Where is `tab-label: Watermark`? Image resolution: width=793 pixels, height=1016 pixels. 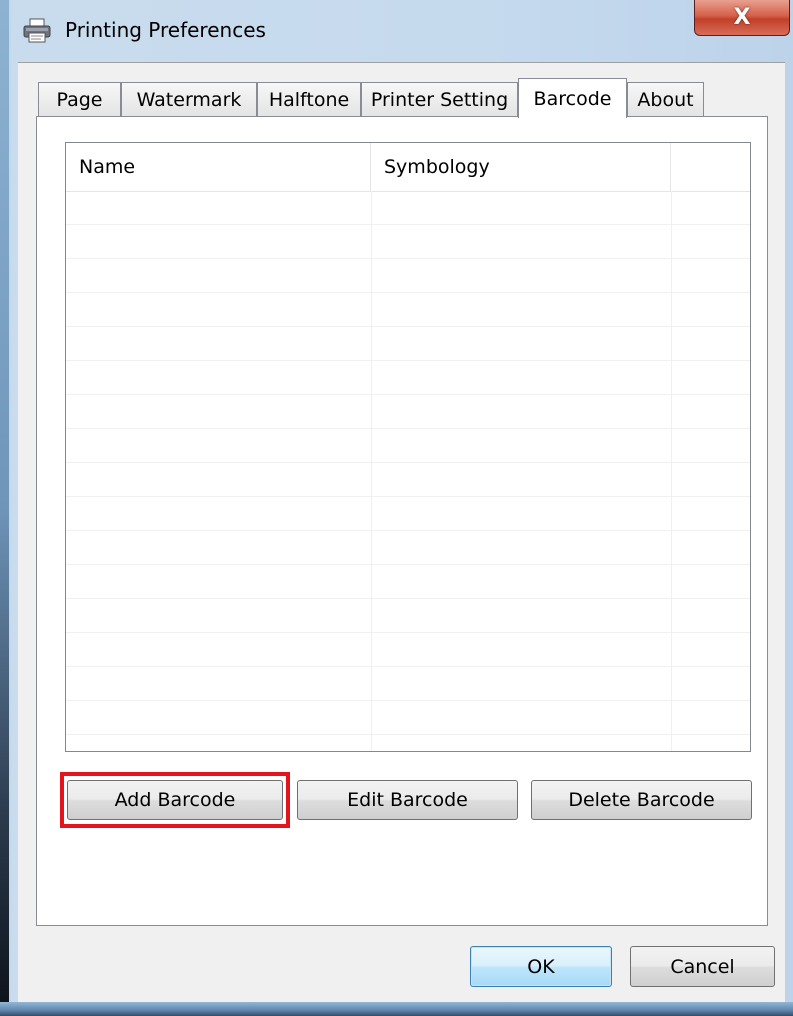 tab-label: Watermark is located at coordinates (189, 99).